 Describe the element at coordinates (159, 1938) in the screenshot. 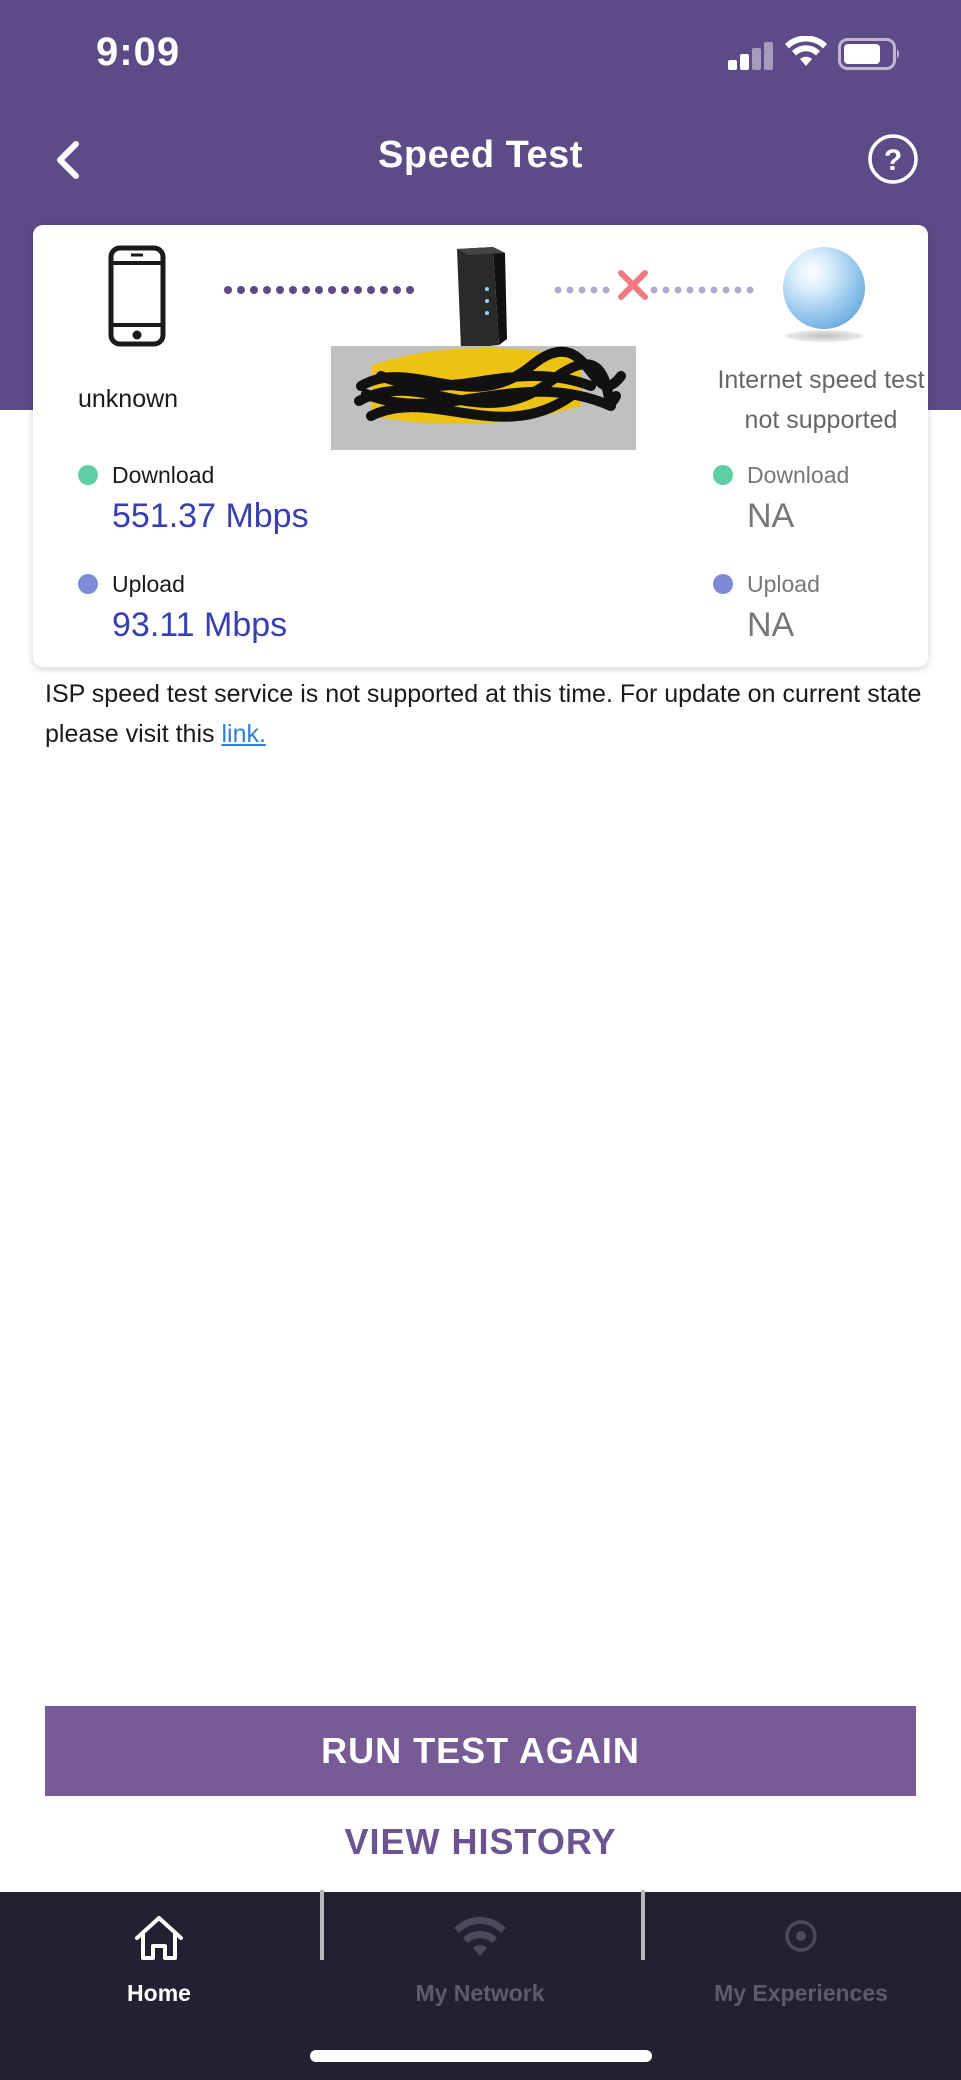

I see `home-icon` at that location.